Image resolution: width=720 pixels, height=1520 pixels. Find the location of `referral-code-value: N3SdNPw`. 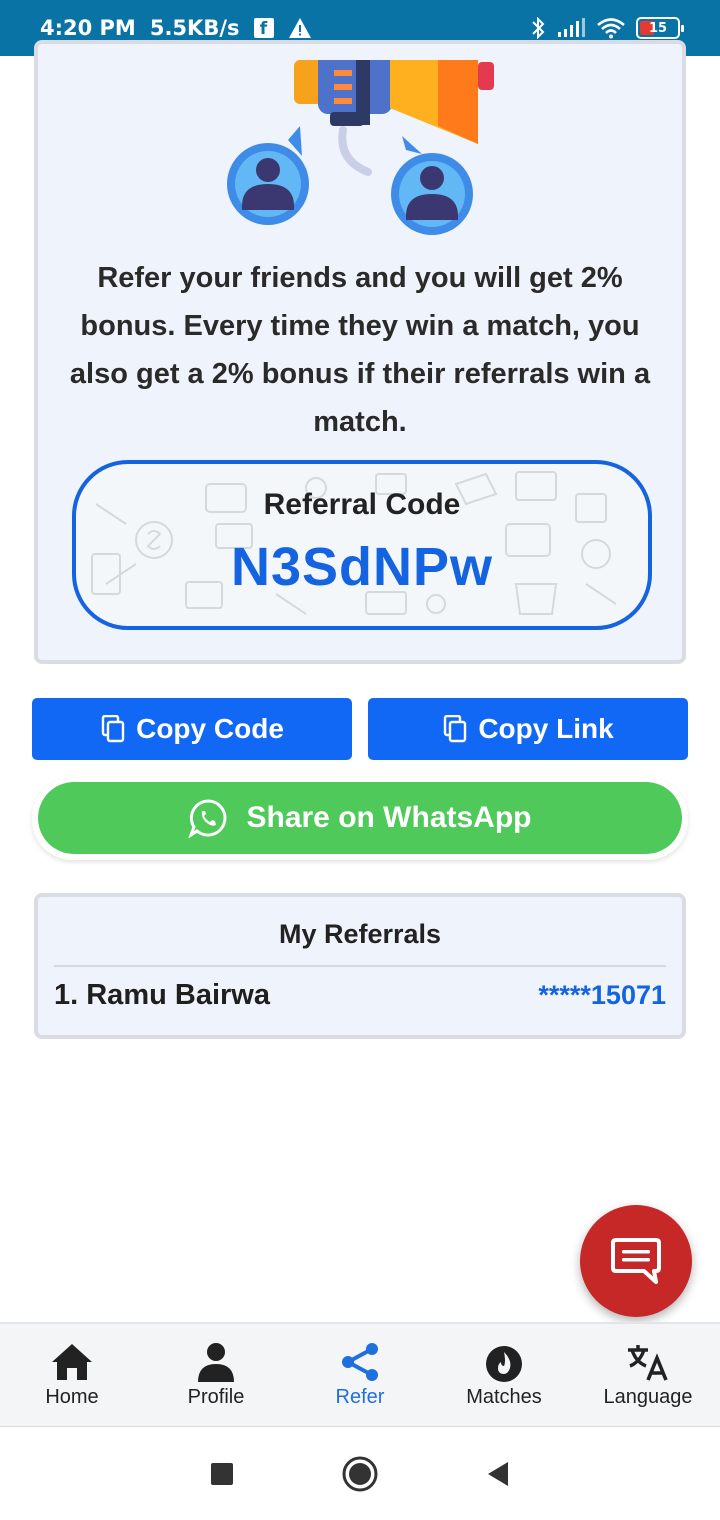

referral-code-value: N3SdNPw is located at coordinates (362, 567).